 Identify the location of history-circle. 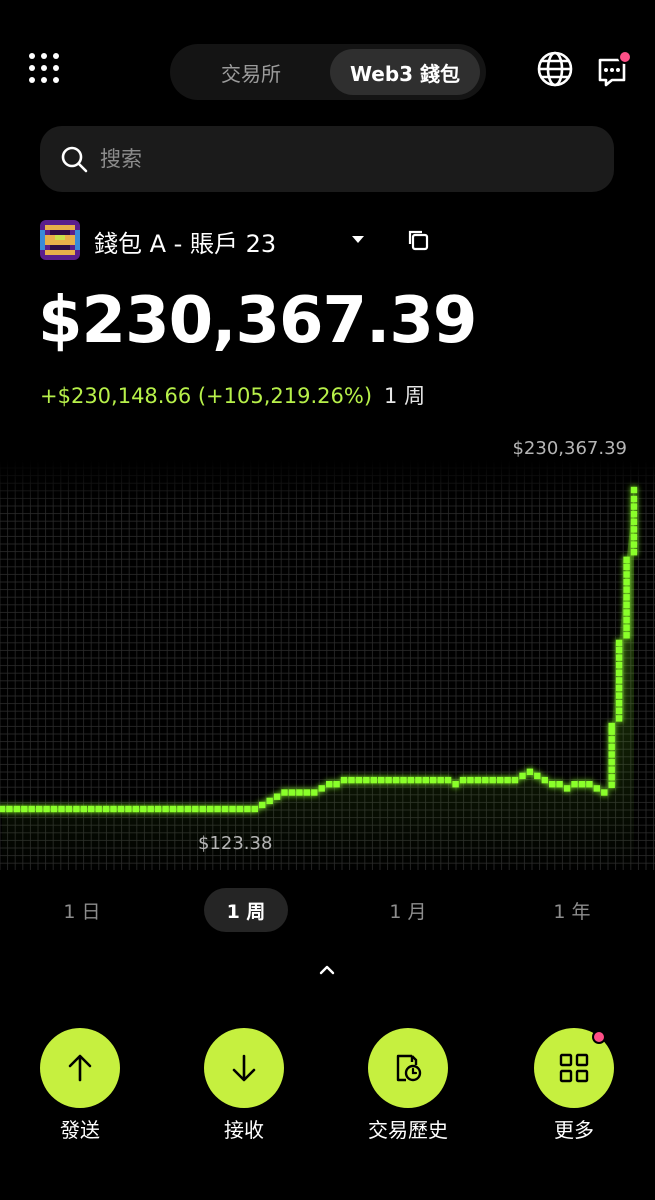
(408, 1068).